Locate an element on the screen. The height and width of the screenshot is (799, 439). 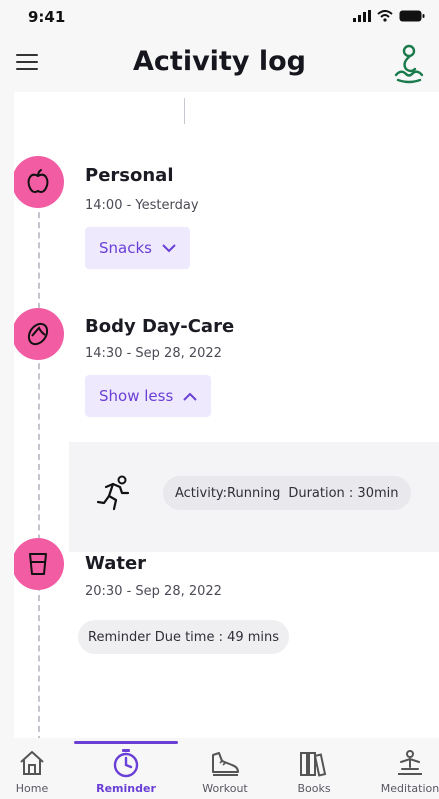
shoe-icon is located at coordinates (225, 764).